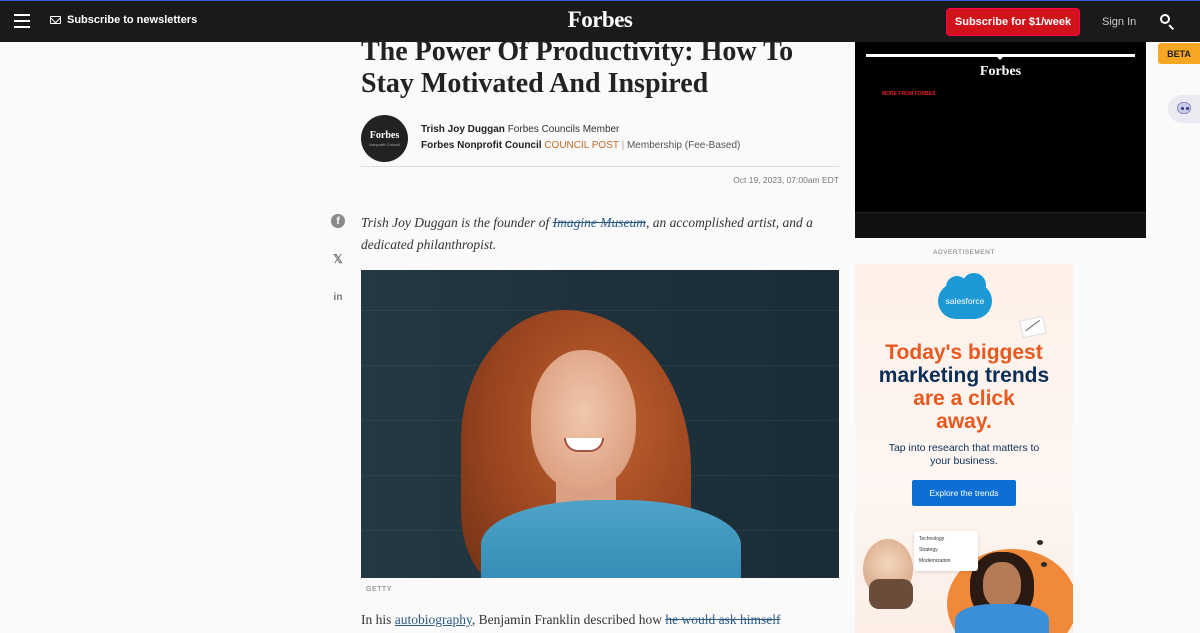  Describe the element at coordinates (457, 222) in the screenshot. I see `intro-text-before: Trish Joy Duggan is the founder of` at that location.